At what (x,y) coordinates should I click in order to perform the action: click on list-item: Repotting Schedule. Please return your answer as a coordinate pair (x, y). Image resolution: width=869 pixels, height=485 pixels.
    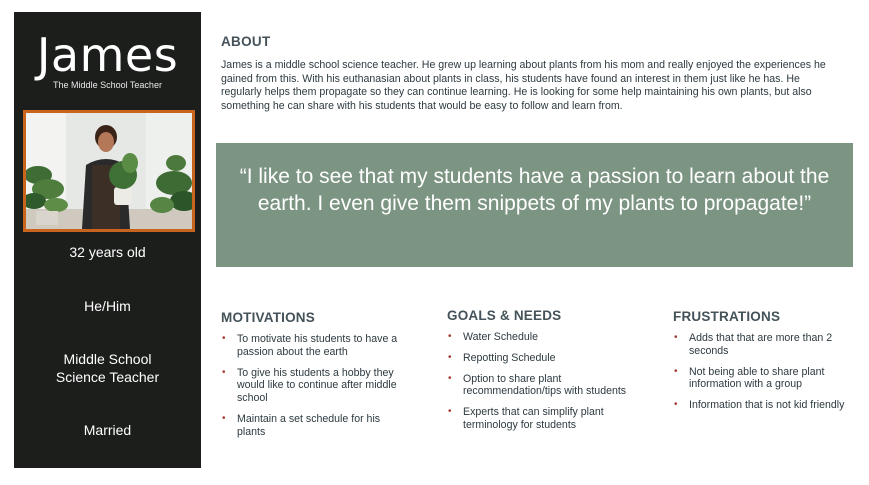
    Looking at the image, I should click on (539, 358).